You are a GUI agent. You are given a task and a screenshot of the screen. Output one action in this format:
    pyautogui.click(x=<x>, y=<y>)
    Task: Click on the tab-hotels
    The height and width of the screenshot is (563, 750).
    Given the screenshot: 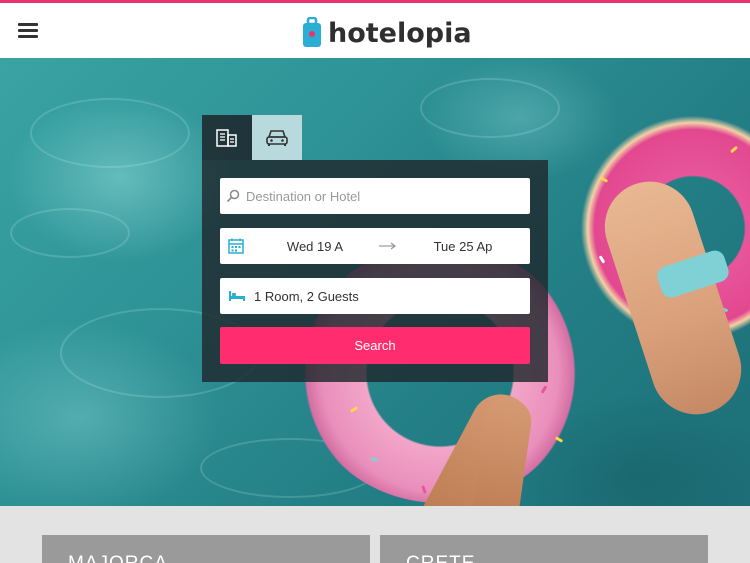 What is the action you would take?
    pyautogui.click(x=227, y=137)
    